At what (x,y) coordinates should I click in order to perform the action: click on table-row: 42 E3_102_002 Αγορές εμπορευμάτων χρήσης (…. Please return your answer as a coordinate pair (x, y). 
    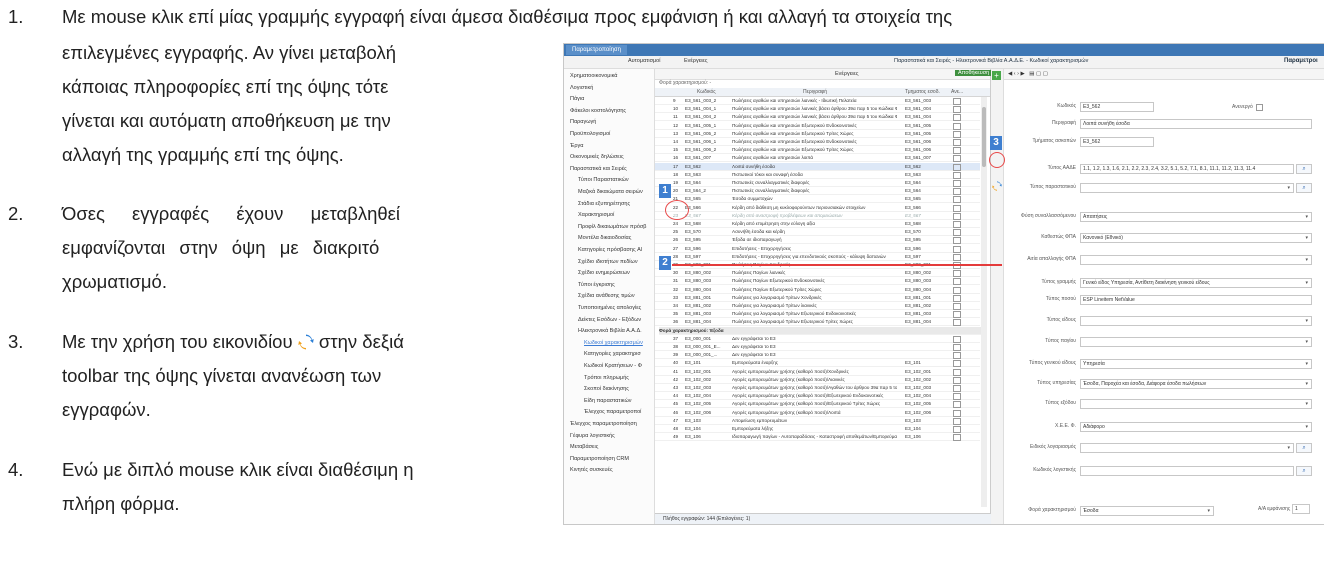
    Looking at the image, I should click on (817, 380).